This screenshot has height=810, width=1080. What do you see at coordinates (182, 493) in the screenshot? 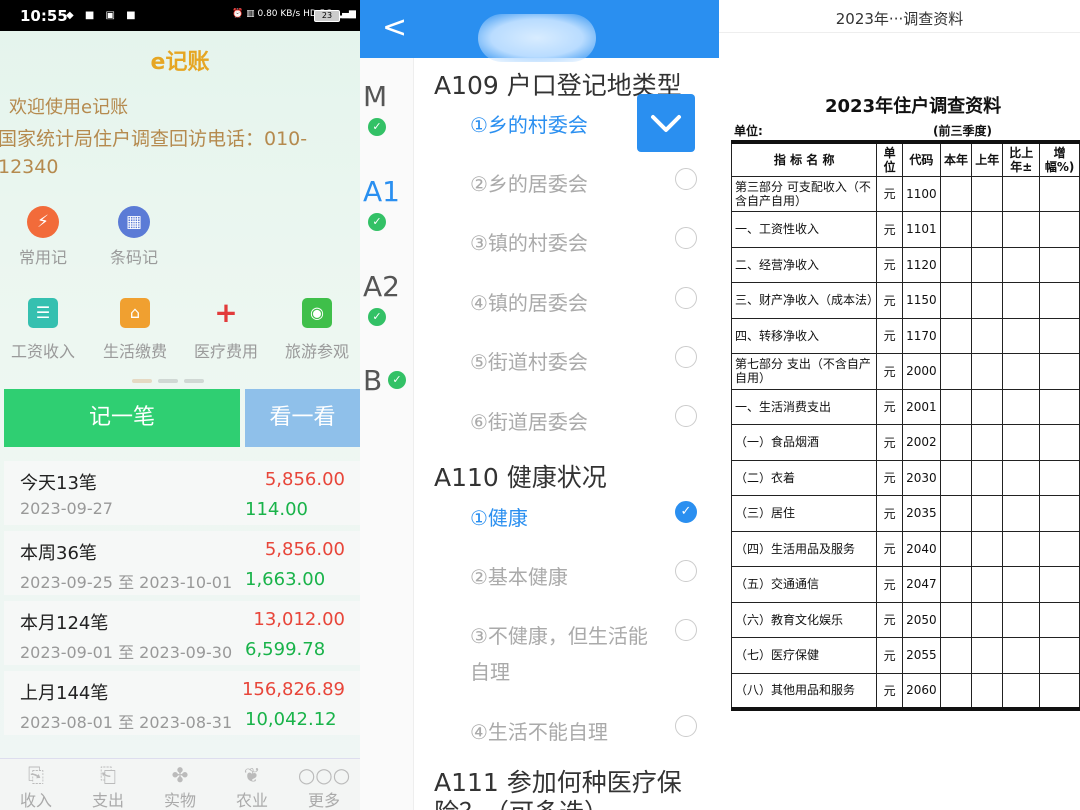
I see `summary-today: 今天13笔 2023-09-27 5,856.00 114.00` at bounding box center [182, 493].